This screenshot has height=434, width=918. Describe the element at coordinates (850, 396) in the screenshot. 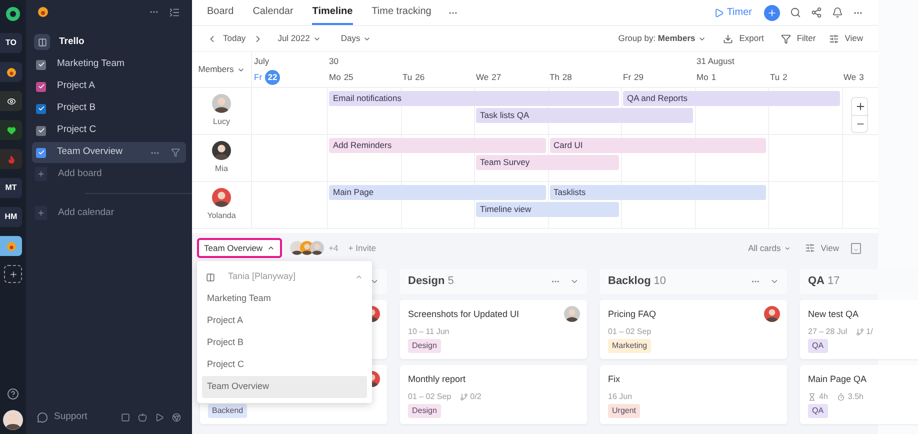

I see `tracked-time: 3.5h` at that location.